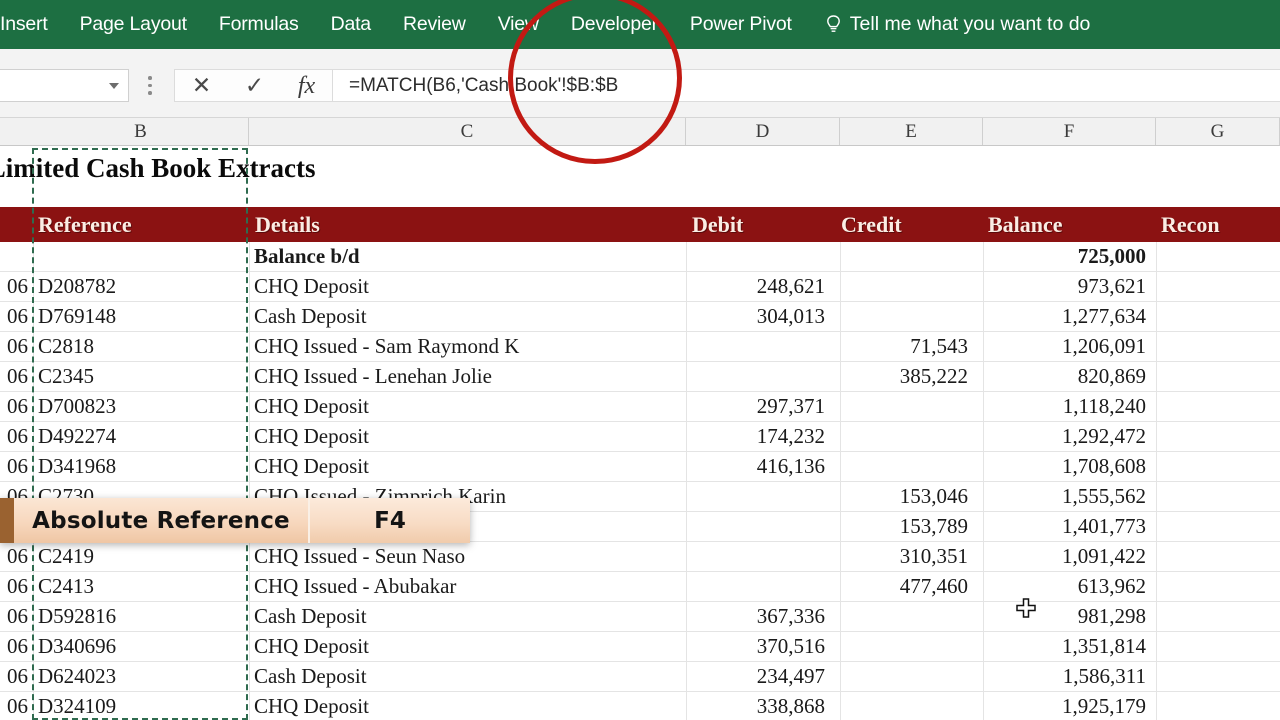  Describe the element at coordinates (762, 616) in the screenshot. I see `cell-debit: 367,336` at that location.